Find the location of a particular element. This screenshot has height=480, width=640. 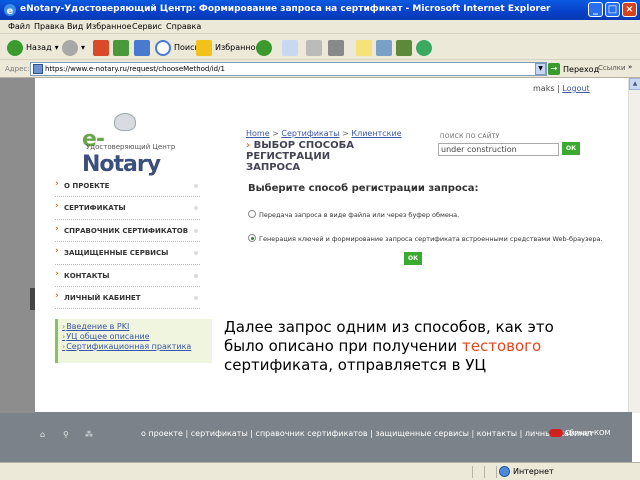

search-ok-button: ОК is located at coordinates (571, 148).